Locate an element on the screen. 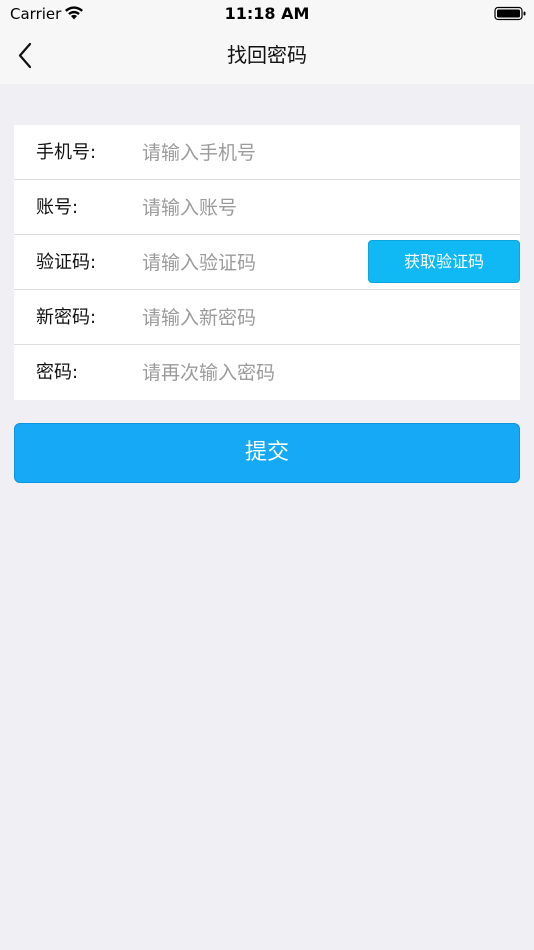  verification-code-input is located at coordinates (252, 262).